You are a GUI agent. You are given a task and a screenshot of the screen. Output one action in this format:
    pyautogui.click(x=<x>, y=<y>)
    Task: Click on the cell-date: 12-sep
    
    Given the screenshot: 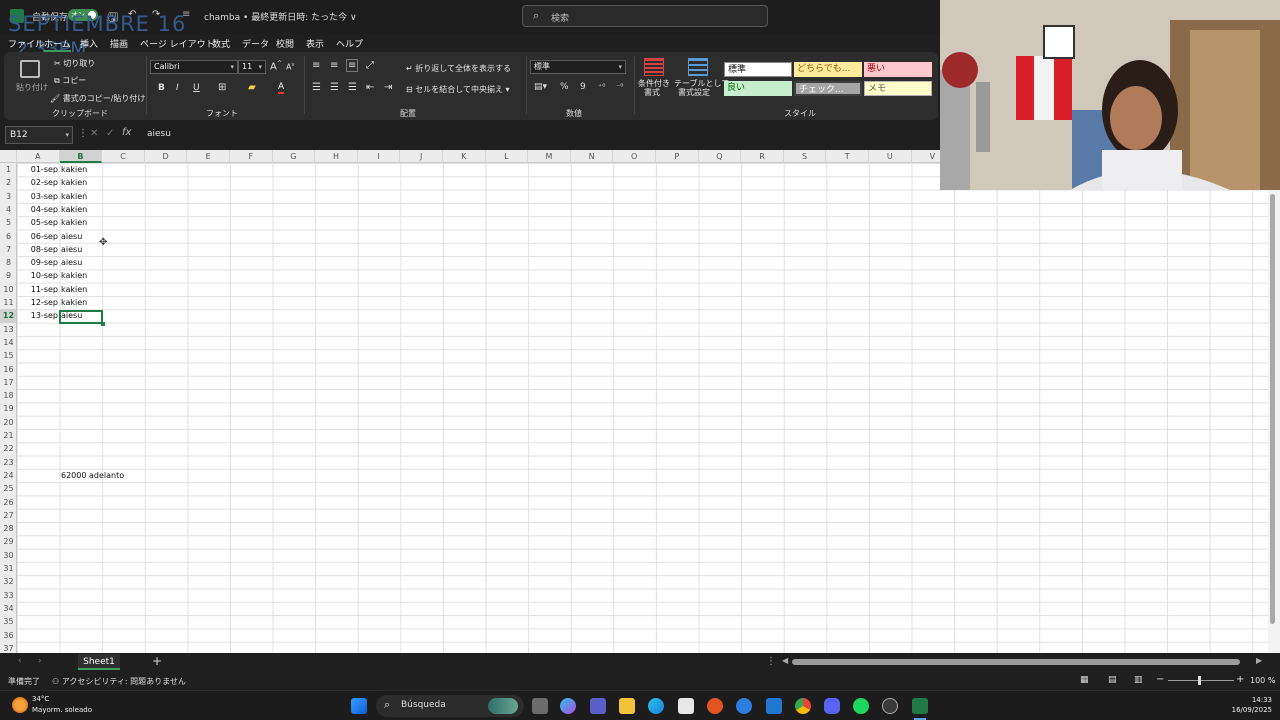 What is the action you would take?
    pyautogui.click(x=38, y=302)
    